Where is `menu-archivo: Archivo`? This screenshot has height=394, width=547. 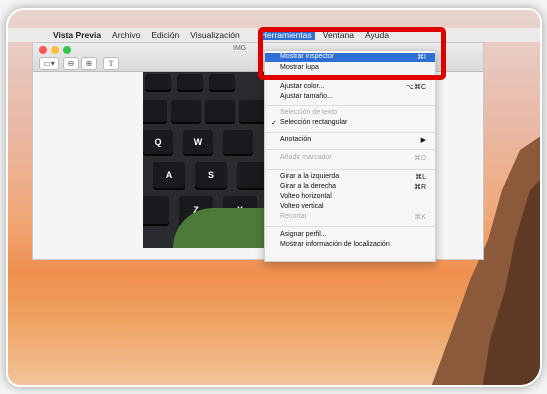
menu-archivo: Archivo is located at coordinates (126, 35).